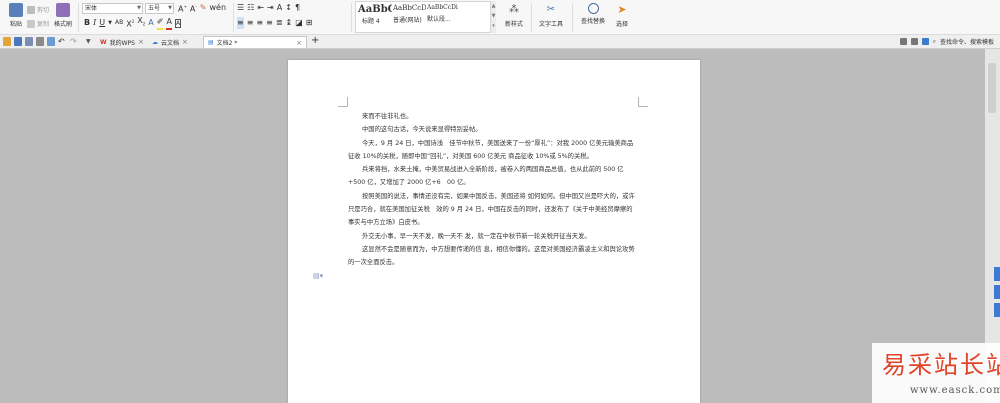 This screenshot has height=403, width=1000. Describe the element at coordinates (130, 23) in the screenshot. I see `superscript-icon: X2` at that location.